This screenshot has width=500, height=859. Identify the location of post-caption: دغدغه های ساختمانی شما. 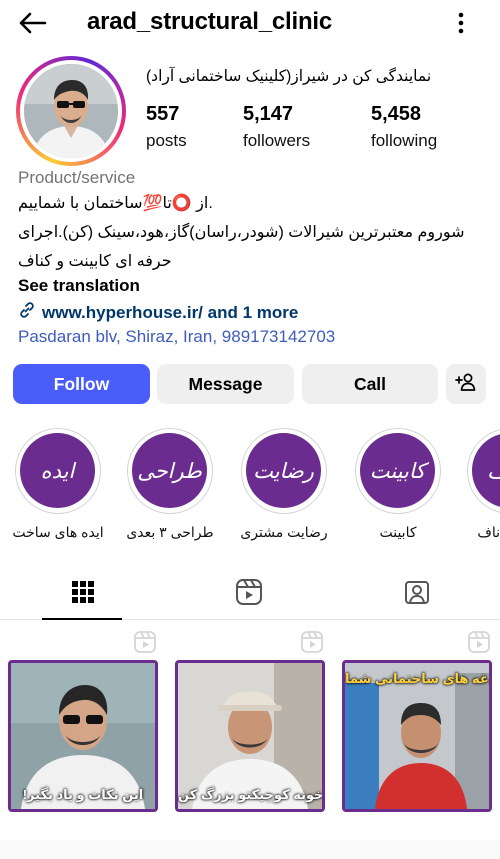
(417, 678).